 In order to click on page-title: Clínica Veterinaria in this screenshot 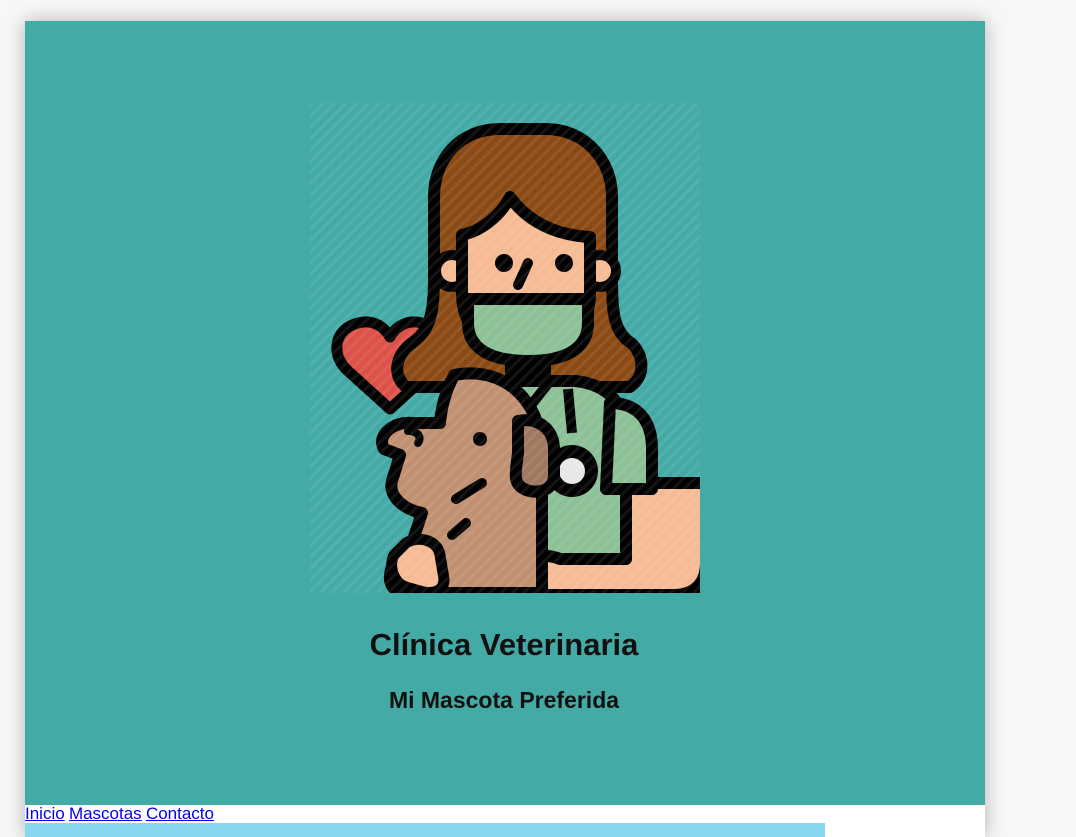, I will do `click(504, 644)`.